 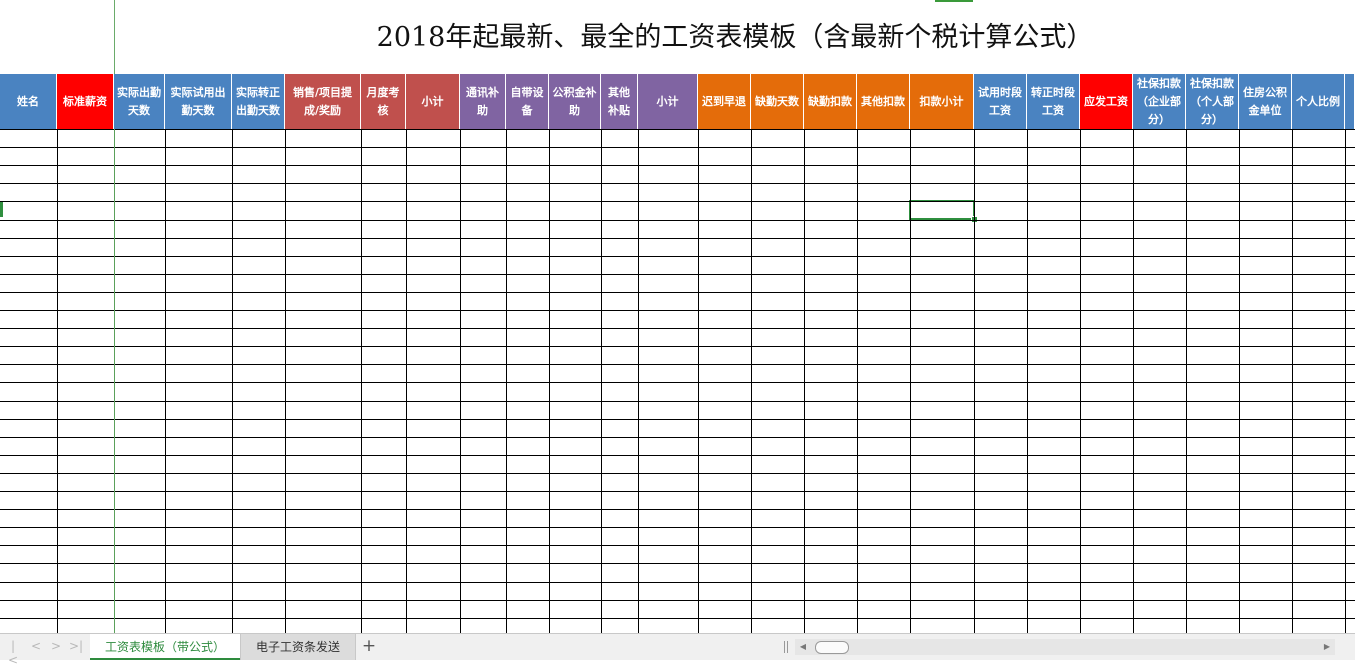 What do you see at coordinates (942, 210) in the screenshot?
I see `selected-cell` at bounding box center [942, 210].